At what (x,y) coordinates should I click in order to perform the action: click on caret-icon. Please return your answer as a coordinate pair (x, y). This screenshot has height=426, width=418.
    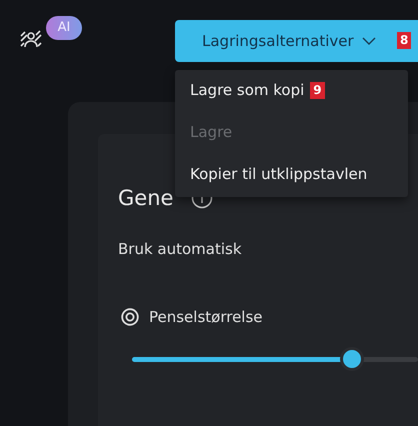
    Looking at the image, I should click on (369, 41).